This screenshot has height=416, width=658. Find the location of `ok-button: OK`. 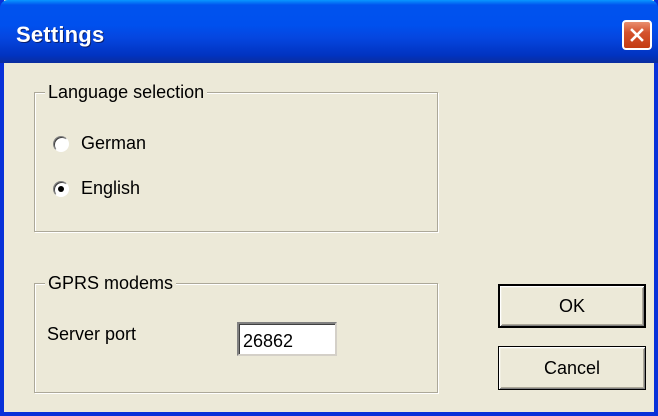

ok-button: OK is located at coordinates (572, 306).